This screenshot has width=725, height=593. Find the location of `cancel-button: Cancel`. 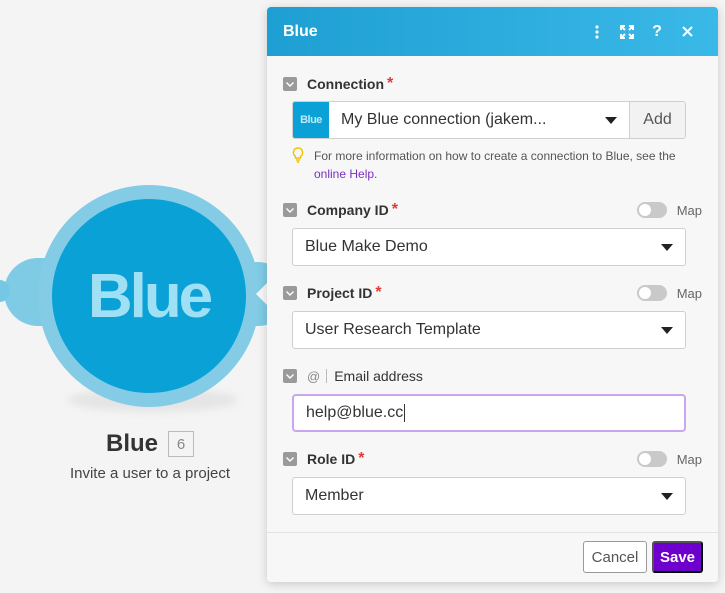

cancel-button: Cancel is located at coordinates (615, 557).